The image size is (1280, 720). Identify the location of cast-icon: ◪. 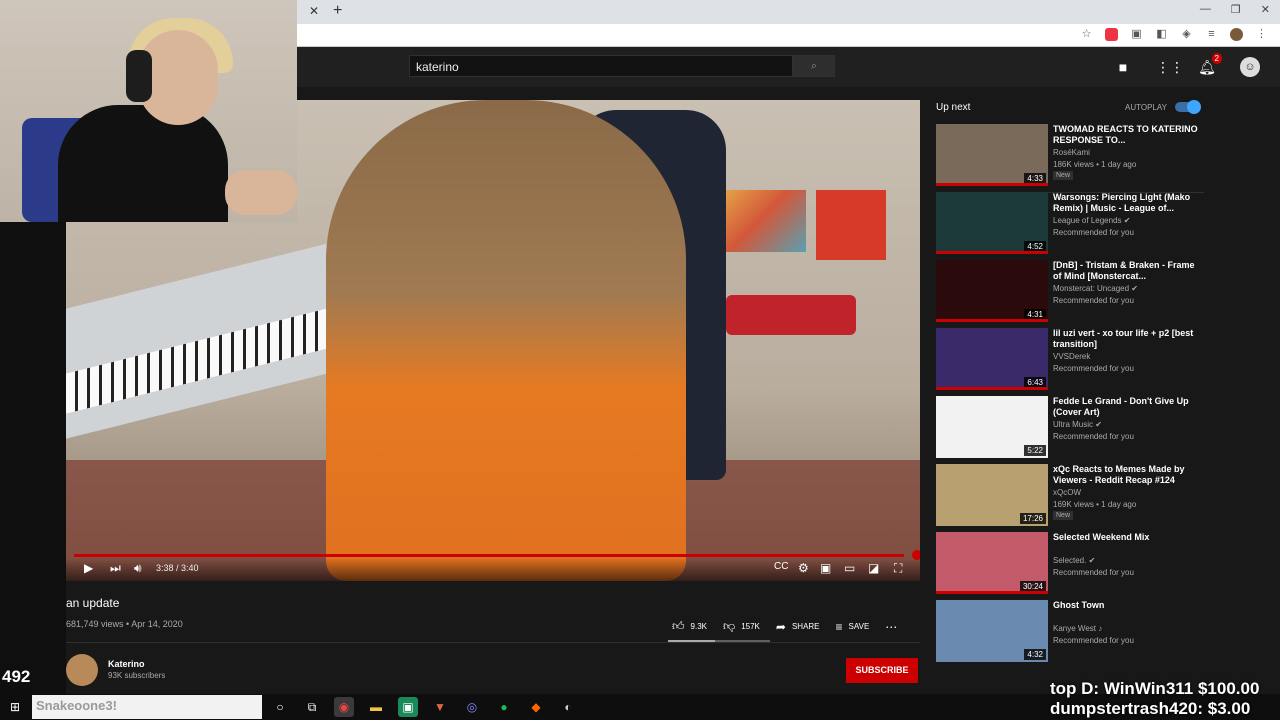
(873, 568).